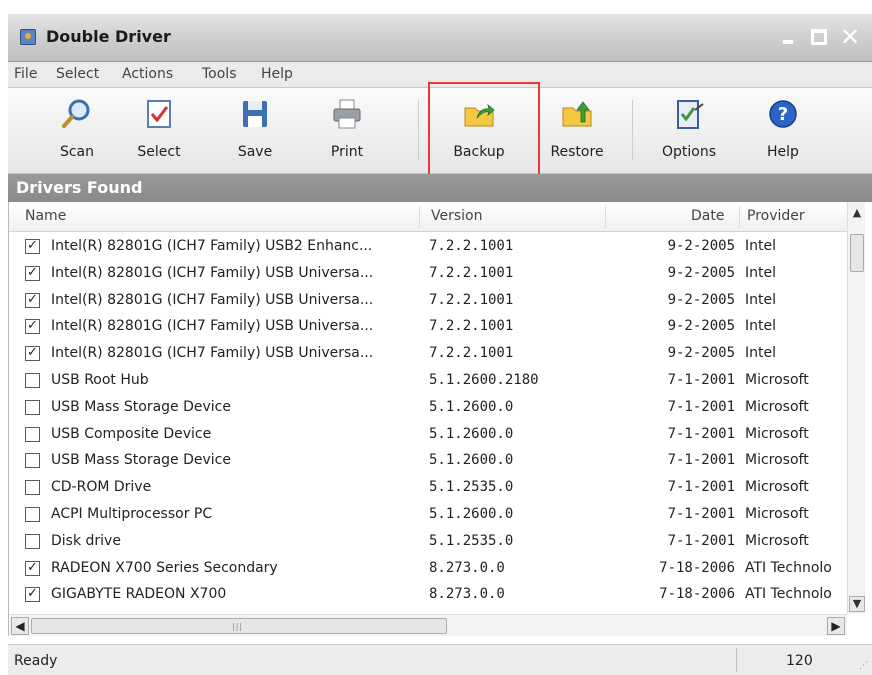 The height and width of the screenshot is (675, 872). What do you see at coordinates (857, 215) in the screenshot?
I see `scroll-up-icon: ▲` at bounding box center [857, 215].